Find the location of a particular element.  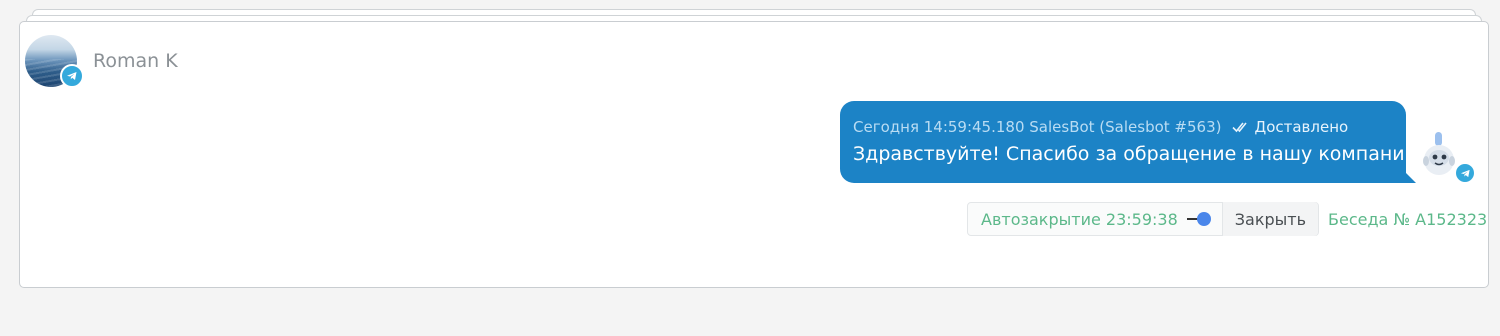

close-conversation-button: Закрыть is located at coordinates (1270, 219).